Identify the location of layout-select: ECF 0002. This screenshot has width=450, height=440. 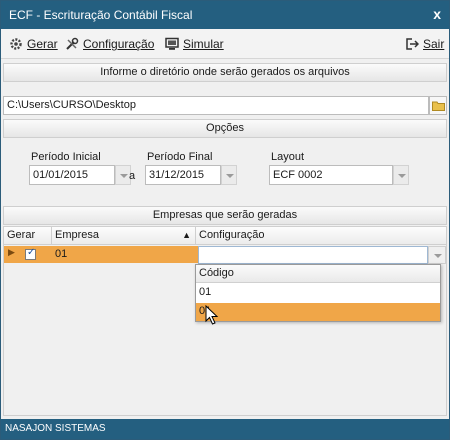
(331, 175).